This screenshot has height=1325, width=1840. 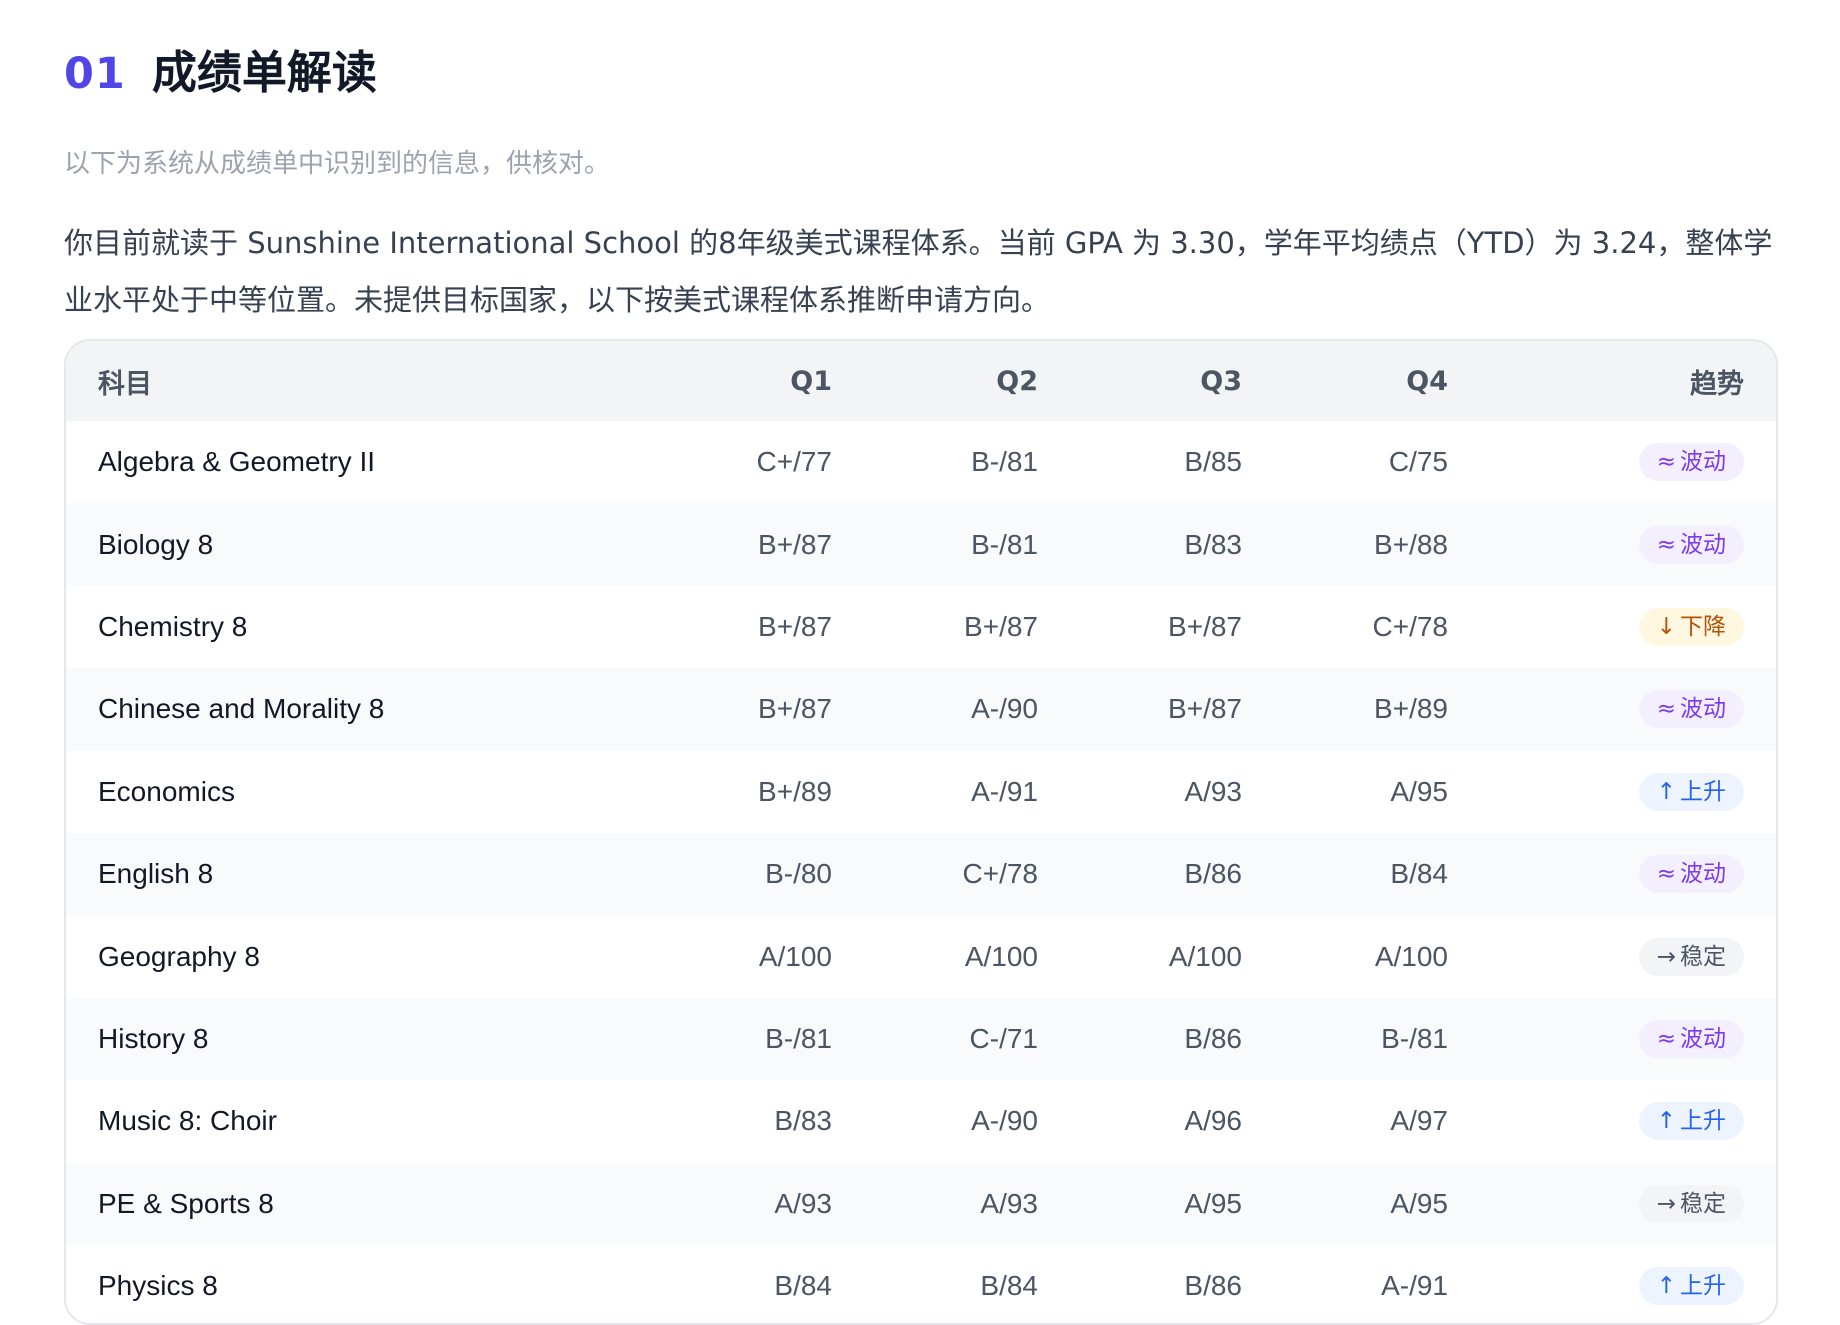 I want to click on q3-grade-cell: B/85, so click(x=1213, y=462).